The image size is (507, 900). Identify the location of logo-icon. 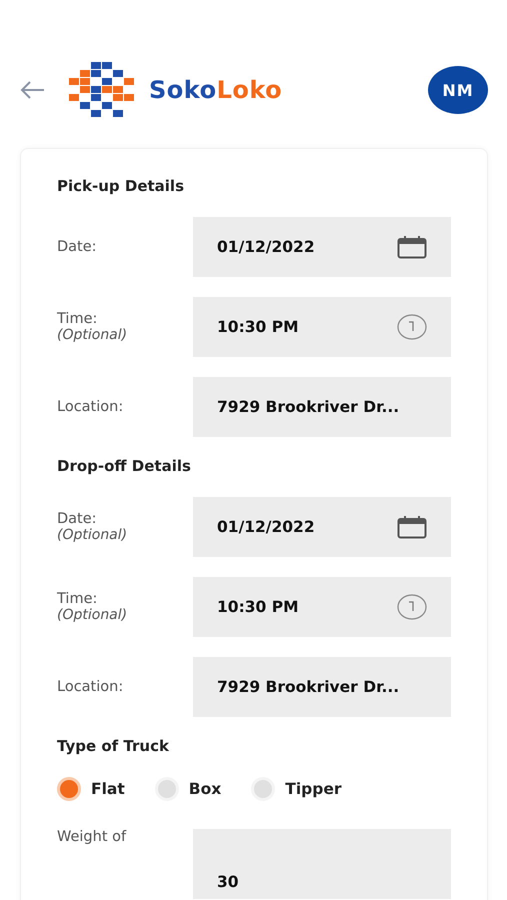
(102, 90).